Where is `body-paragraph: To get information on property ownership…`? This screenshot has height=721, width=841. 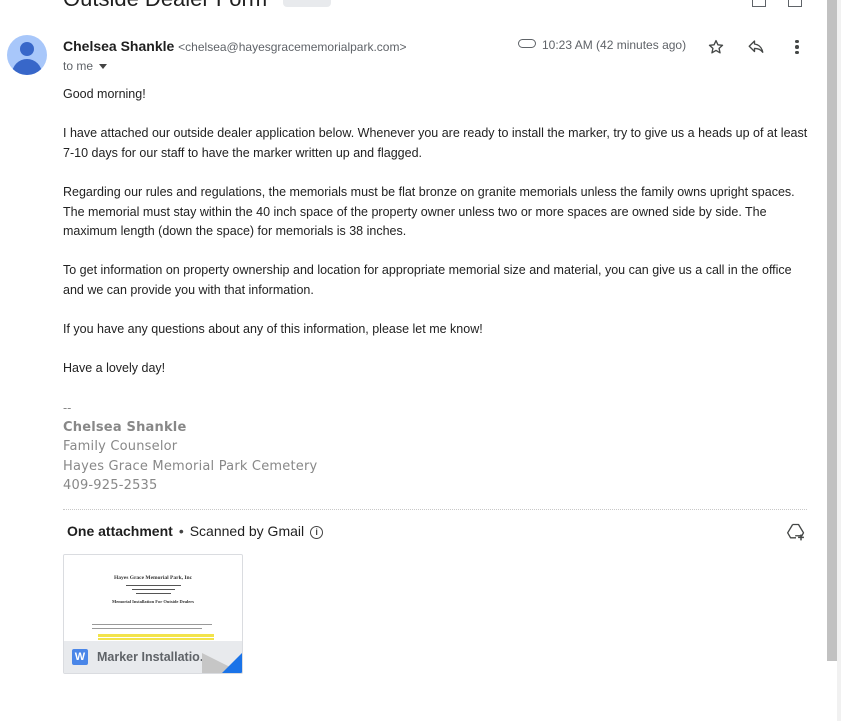
body-paragraph: To get information on property ownership… is located at coordinates (427, 280).